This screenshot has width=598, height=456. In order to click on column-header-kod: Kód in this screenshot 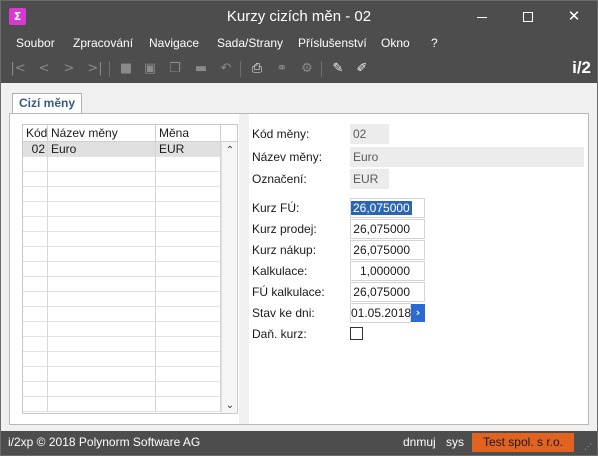, I will do `click(35, 133)`.